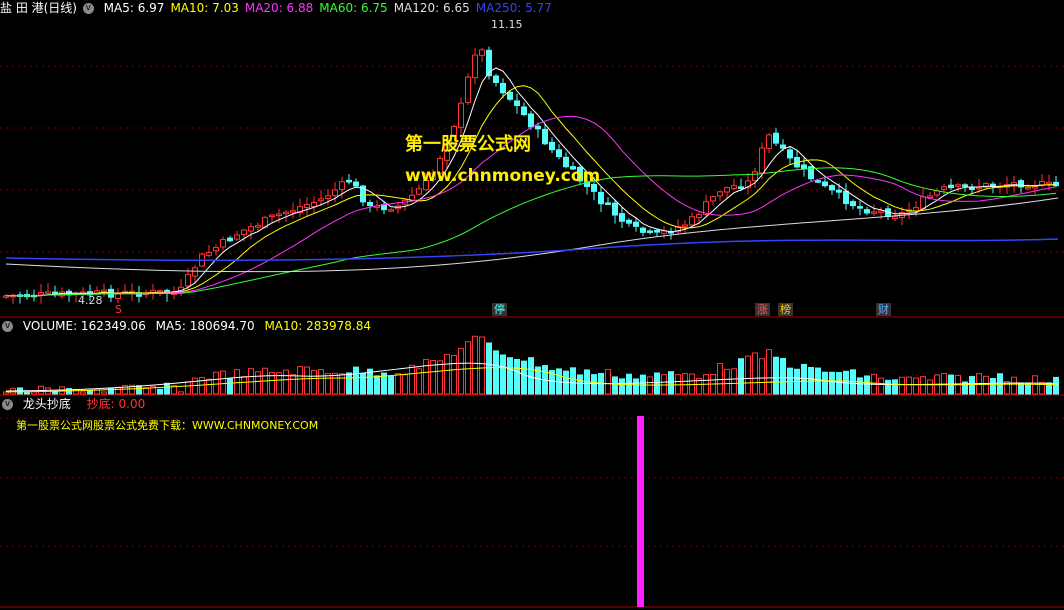 The height and width of the screenshot is (610, 1064). What do you see at coordinates (46, 404) in the screenshot?
I see `indicator-name: 龙头抄底` at bounding box center [46, 404].